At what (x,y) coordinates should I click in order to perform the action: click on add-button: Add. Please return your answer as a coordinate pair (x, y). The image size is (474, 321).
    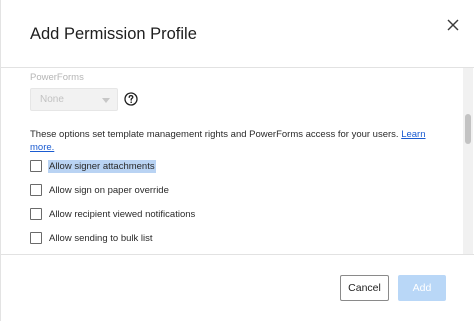
    Looking at the image, I should click on (422, 288).